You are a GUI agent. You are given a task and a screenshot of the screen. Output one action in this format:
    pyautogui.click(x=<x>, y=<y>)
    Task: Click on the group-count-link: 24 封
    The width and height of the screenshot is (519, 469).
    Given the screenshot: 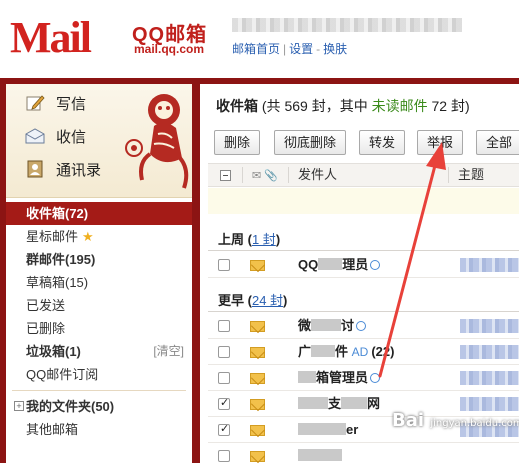 What is the action you would take?
    pyautogui.click(x=267, y=300)
    